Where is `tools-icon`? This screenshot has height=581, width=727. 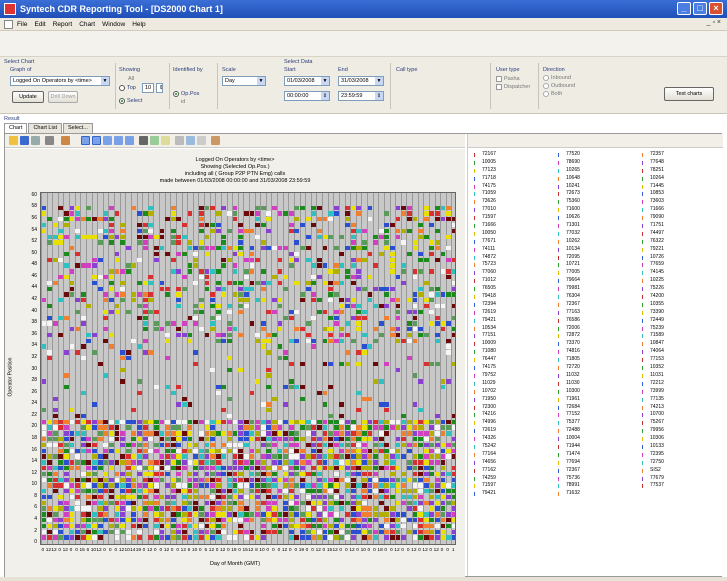 tools-icon is located at coordinates (215, 140).